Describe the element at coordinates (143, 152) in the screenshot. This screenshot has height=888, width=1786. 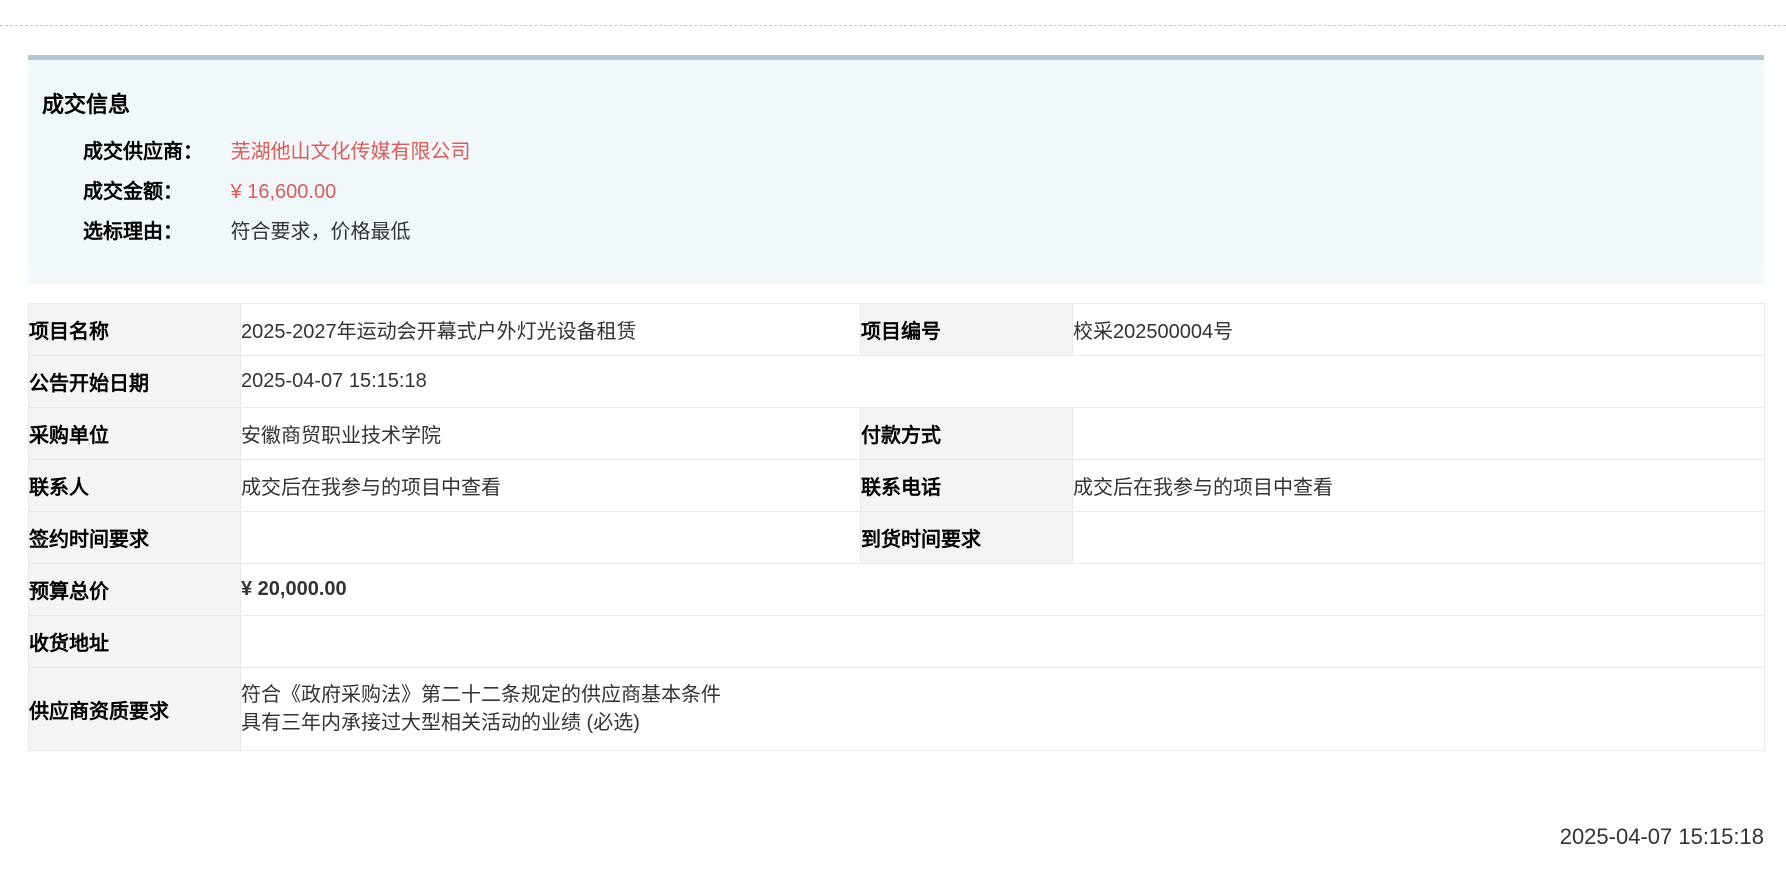
I see `deal-supplier-label: 成交供应商：` at that location.